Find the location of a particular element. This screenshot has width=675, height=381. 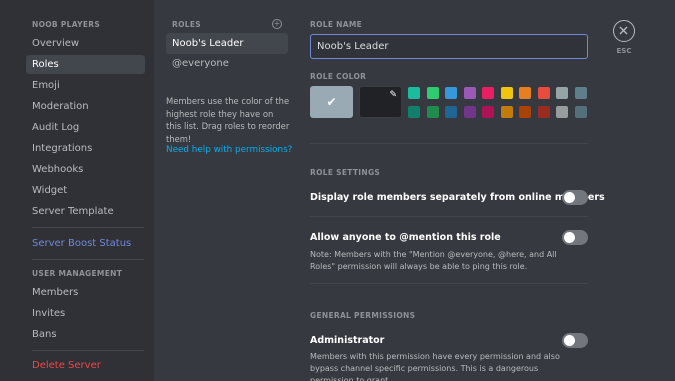

sidebar-item-integrations: Integrations is located at coordinates (85, 148).